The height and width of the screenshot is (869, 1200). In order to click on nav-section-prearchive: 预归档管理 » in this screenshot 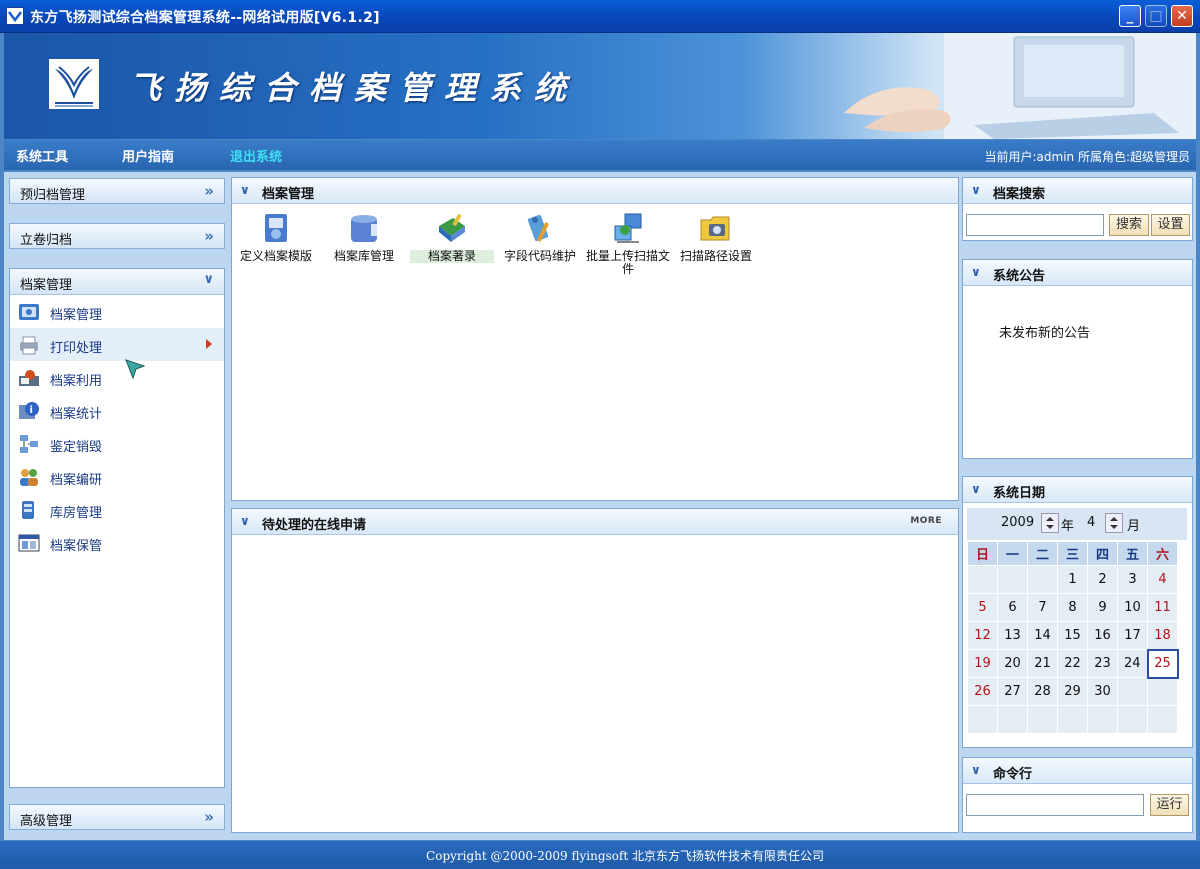, I will do `click(117, 191)`.